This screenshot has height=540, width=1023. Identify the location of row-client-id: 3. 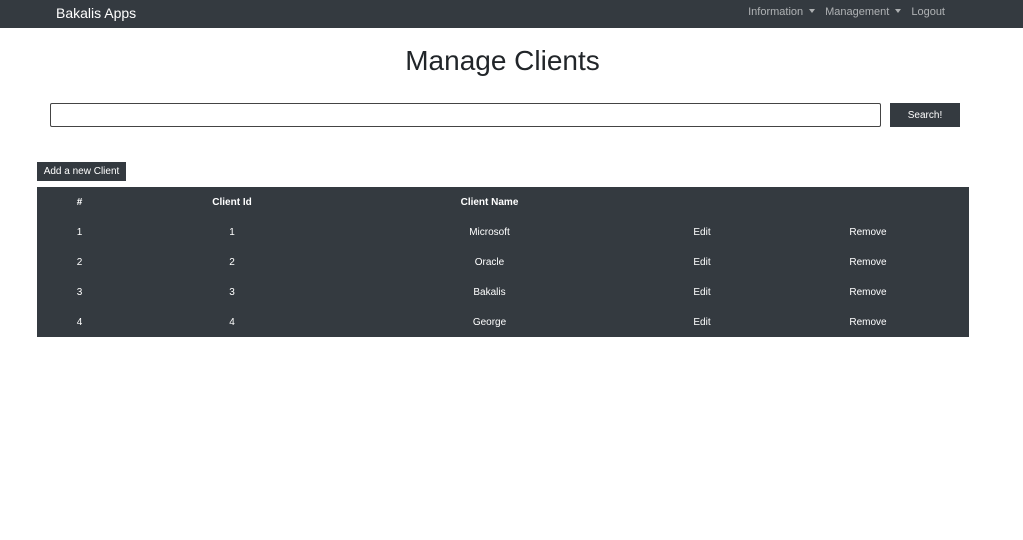
(232, 292).